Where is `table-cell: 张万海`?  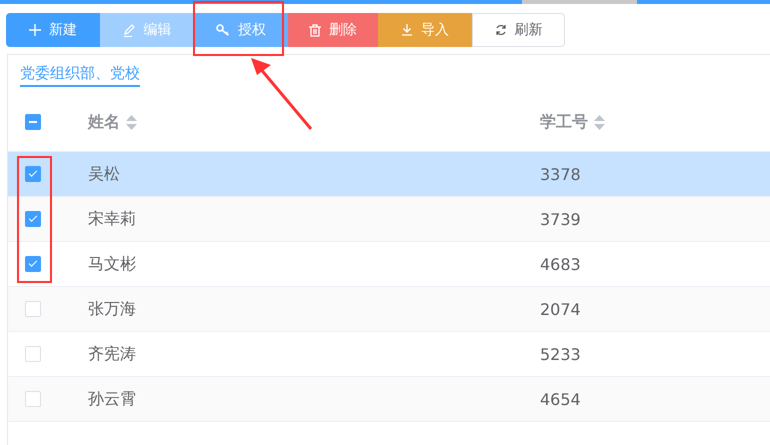
table-cell: 张万海 is located at coordinates (112, 309).